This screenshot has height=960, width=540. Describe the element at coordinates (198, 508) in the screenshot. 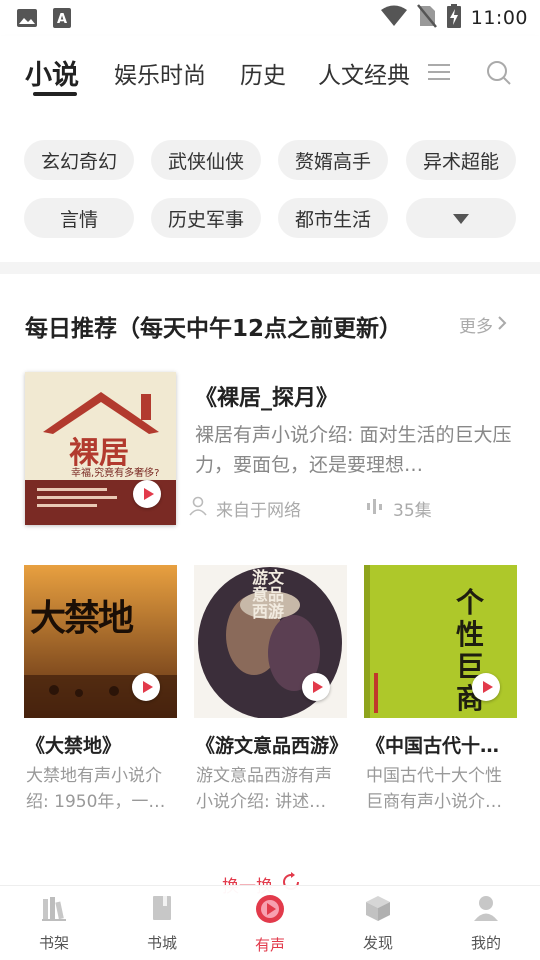

I see `person-icon` at that location.